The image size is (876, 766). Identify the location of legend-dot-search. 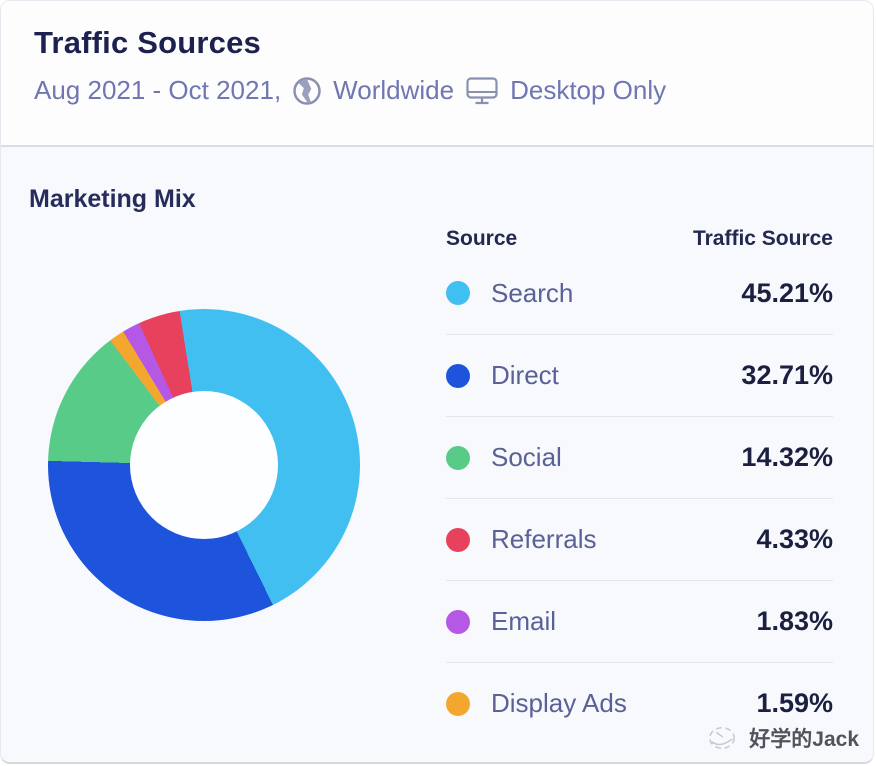
(458, 293).